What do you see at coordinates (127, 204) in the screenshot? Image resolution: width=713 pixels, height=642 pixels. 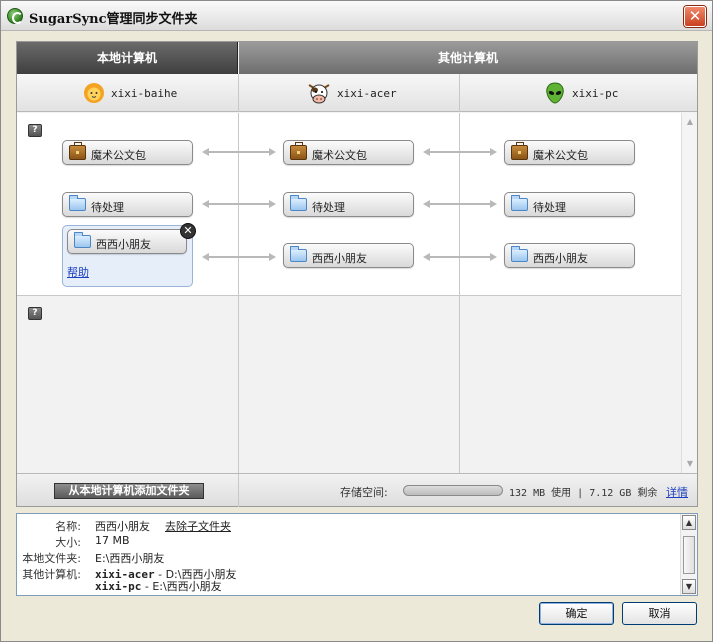 I see `folder-button-pending-local: 待处理` at bounding box center [127, 204].